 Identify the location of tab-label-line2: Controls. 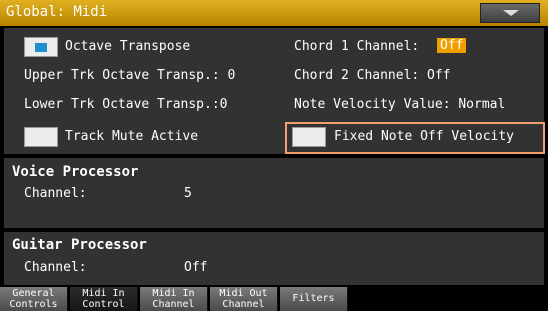
(33, 304).